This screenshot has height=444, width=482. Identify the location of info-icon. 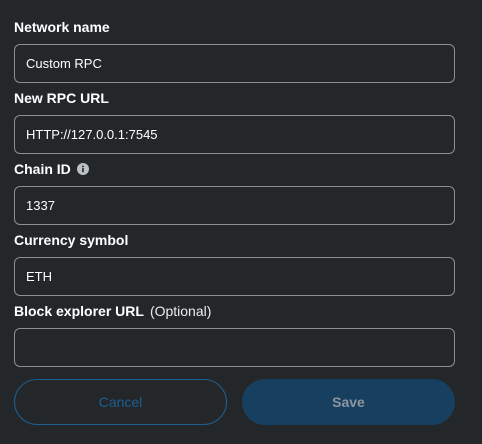
(82, 169).